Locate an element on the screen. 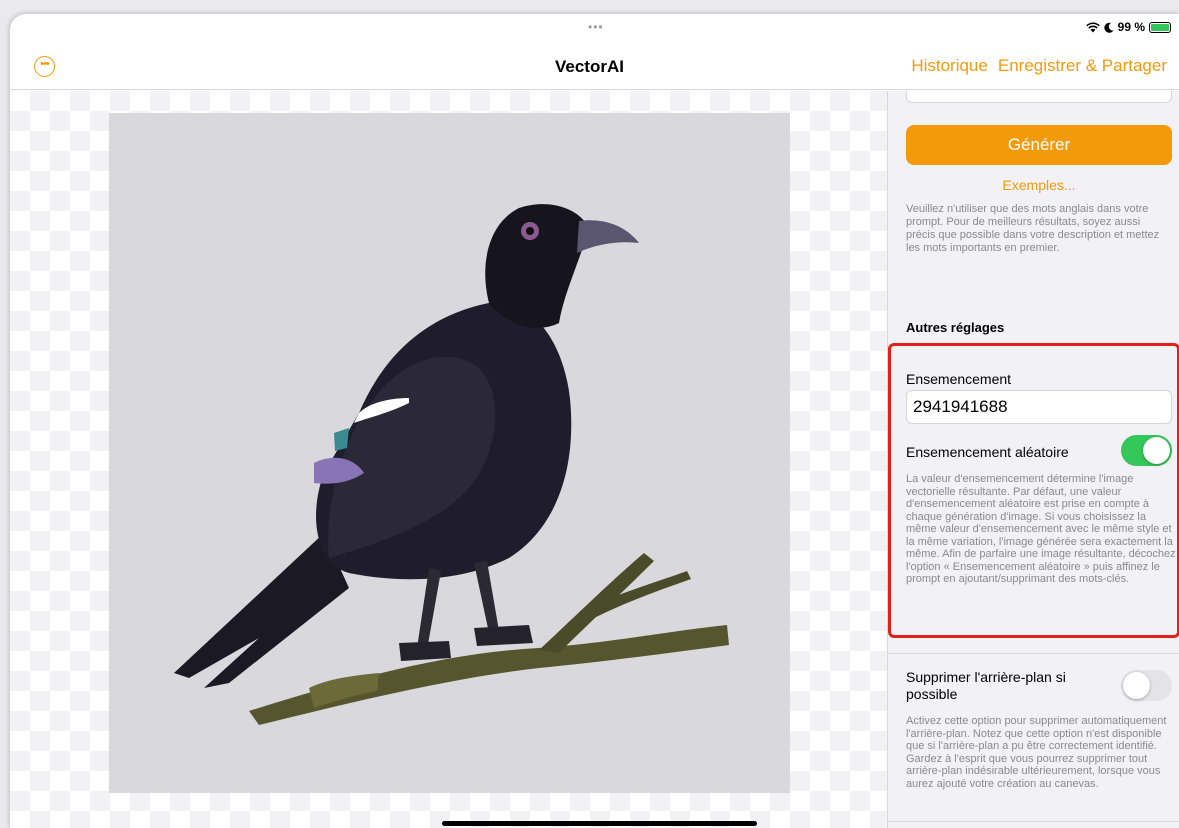 This screenshot has width=1179, height=828. remove-background-label: Supprimer l'arrière-plan si possible is located at coordinates (986, 685).